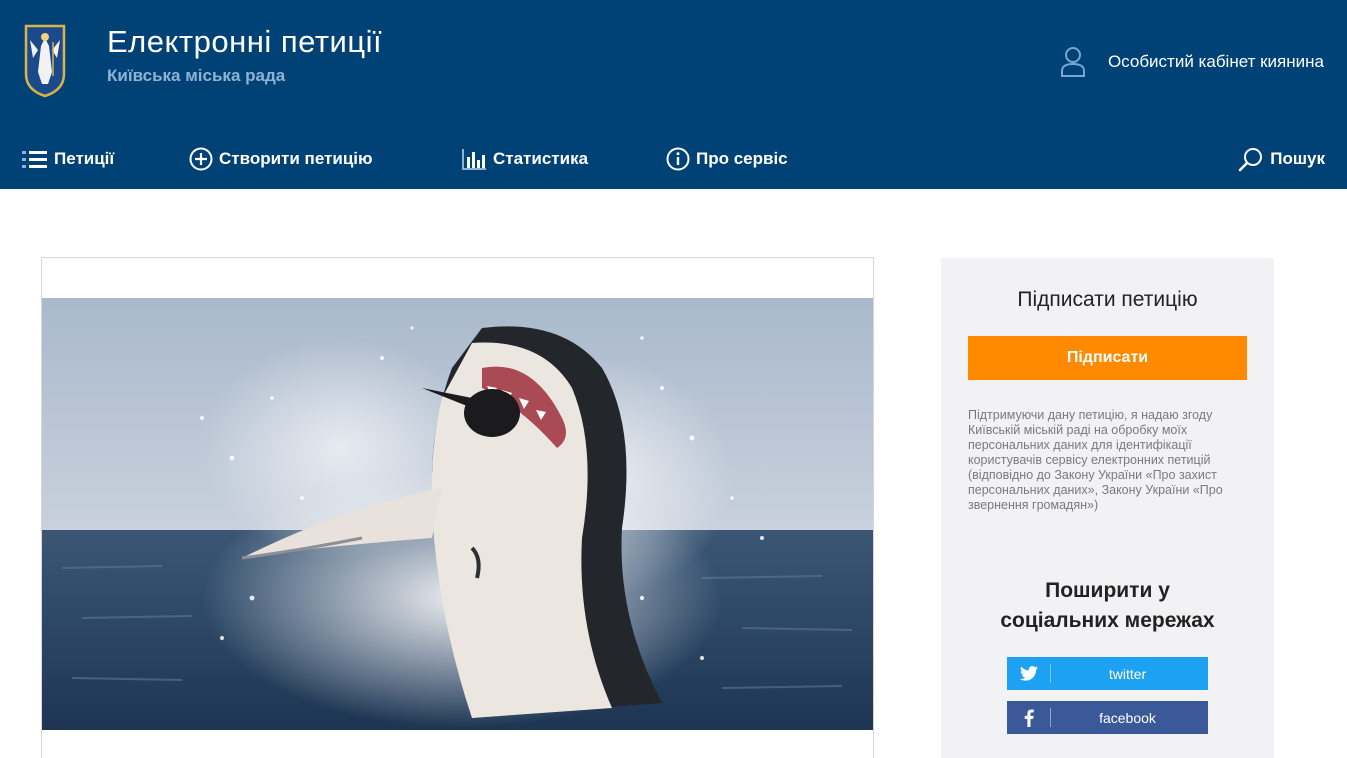 This screenshot has height=758, width=1347. What do you see at coordinates (541, 158) in the screenshot?
I see `nav-label: Статистика` at bounding box center [541, 158].